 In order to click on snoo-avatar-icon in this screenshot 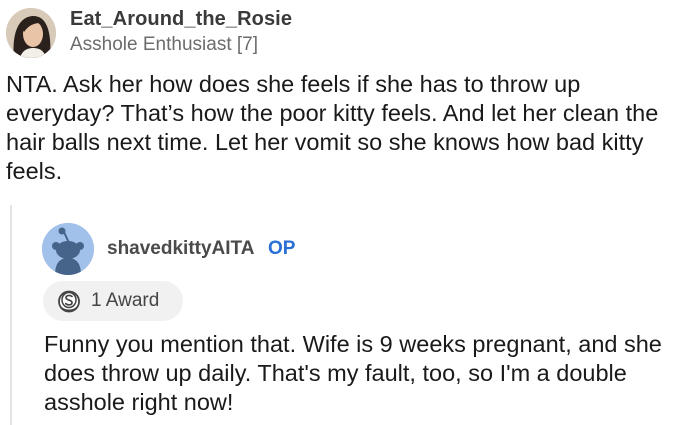, I will do `click(68, 249)`.